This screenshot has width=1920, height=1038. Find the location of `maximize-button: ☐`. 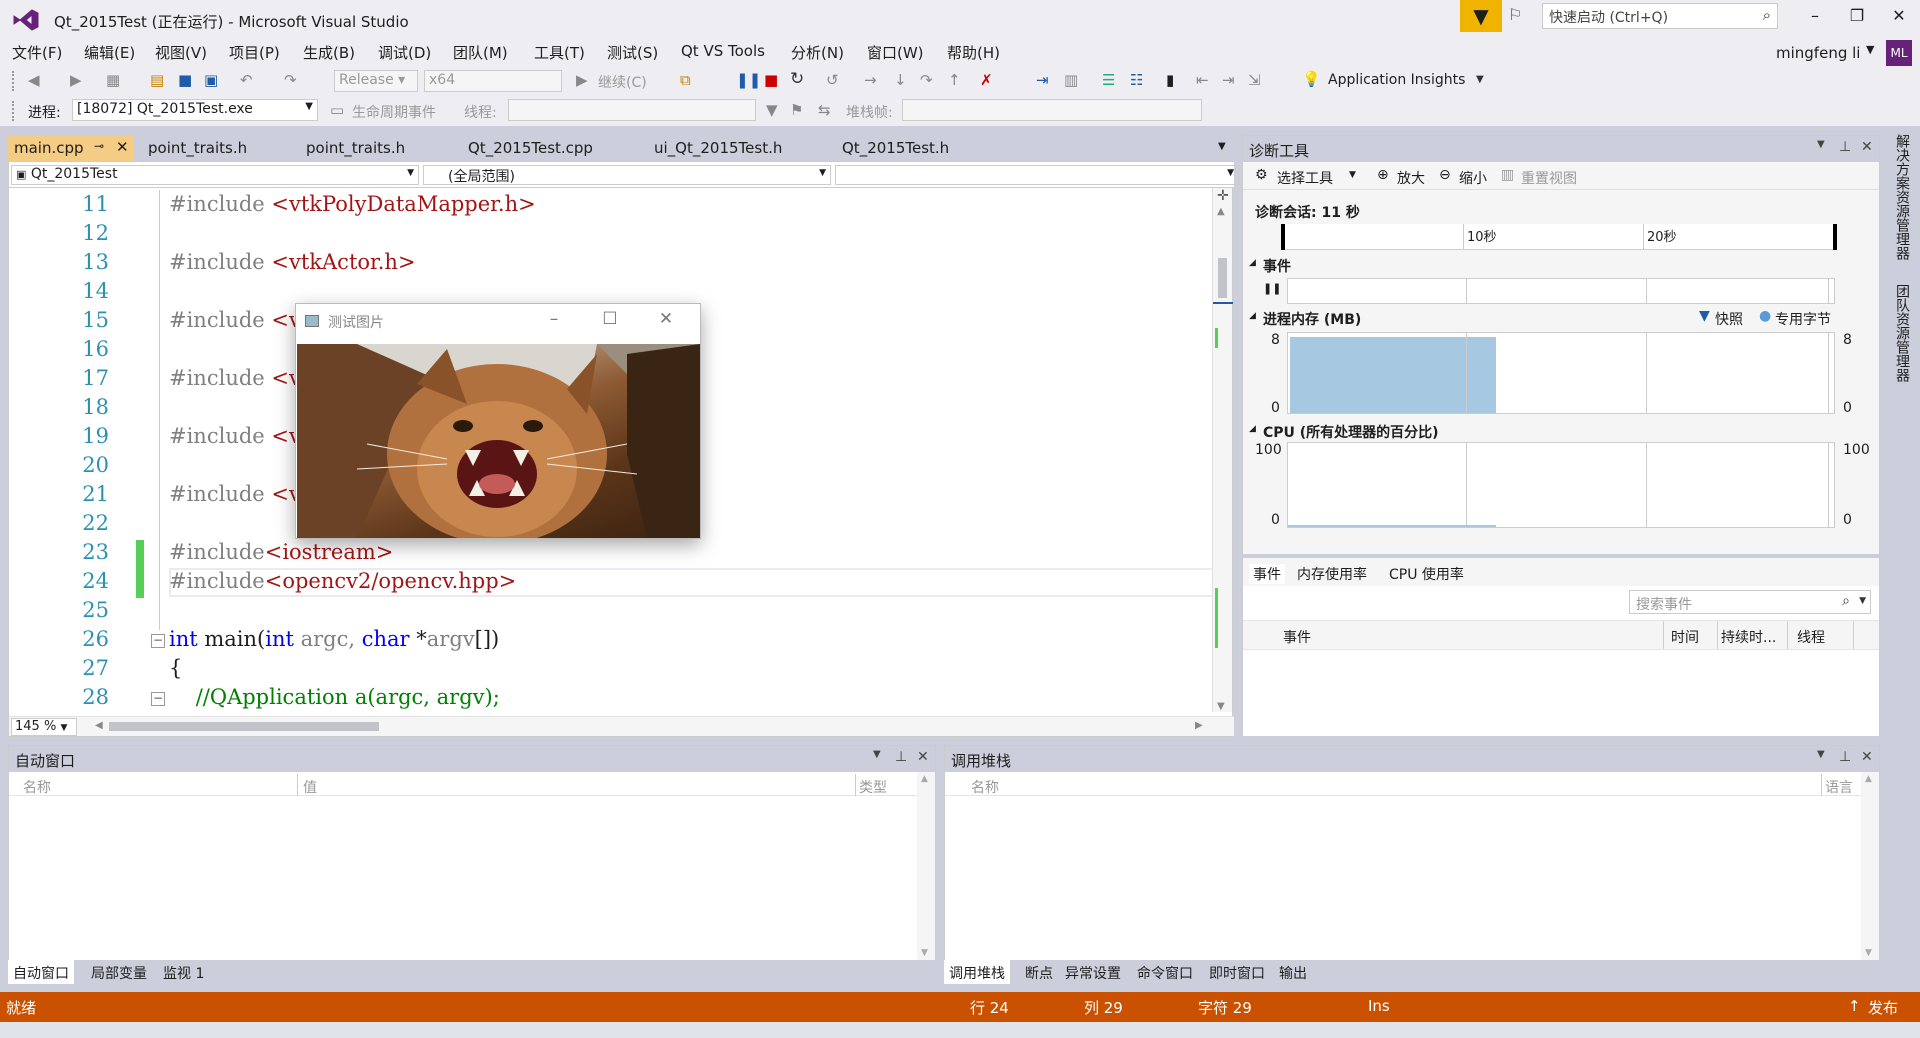

maximize-button: ☐ is located at coordinates (610, 319).